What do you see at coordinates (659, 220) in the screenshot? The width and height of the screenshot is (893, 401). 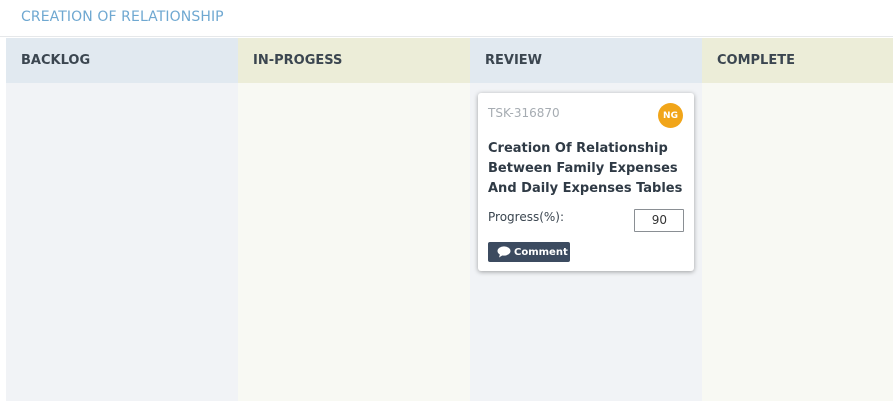 I see `progress-input: 90` at bounding box center [659, 220].